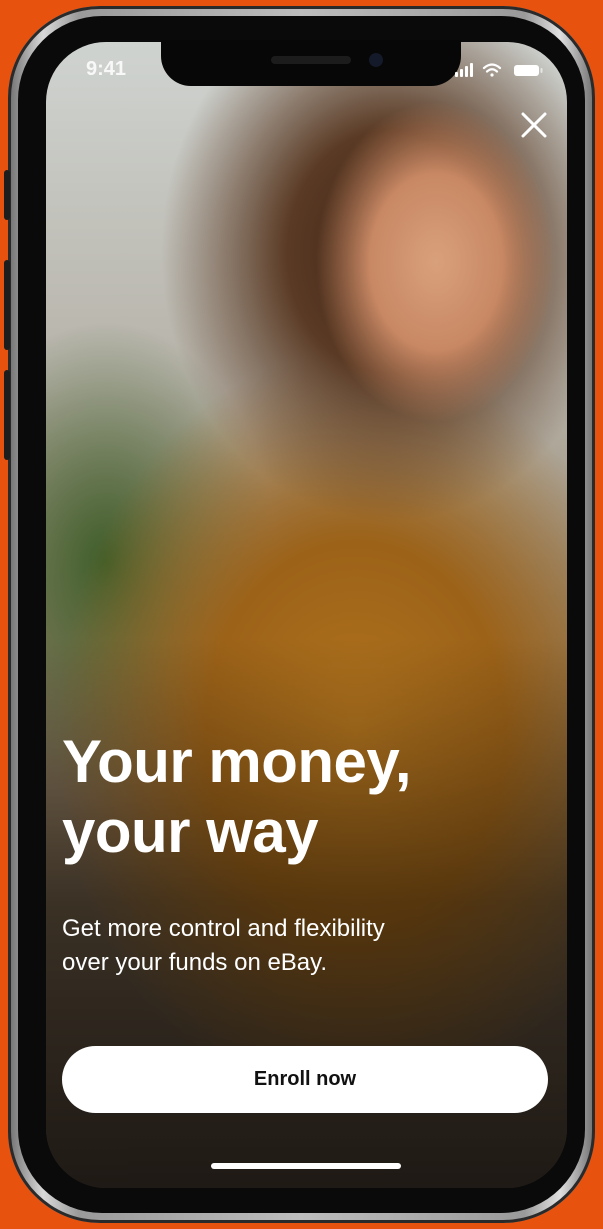 The height and width of the screenshot is (1229, 603). What do you see at coordinates (7, 305) in the screenshot?
I see `volume-down-button` at bounding box center [7, 305].